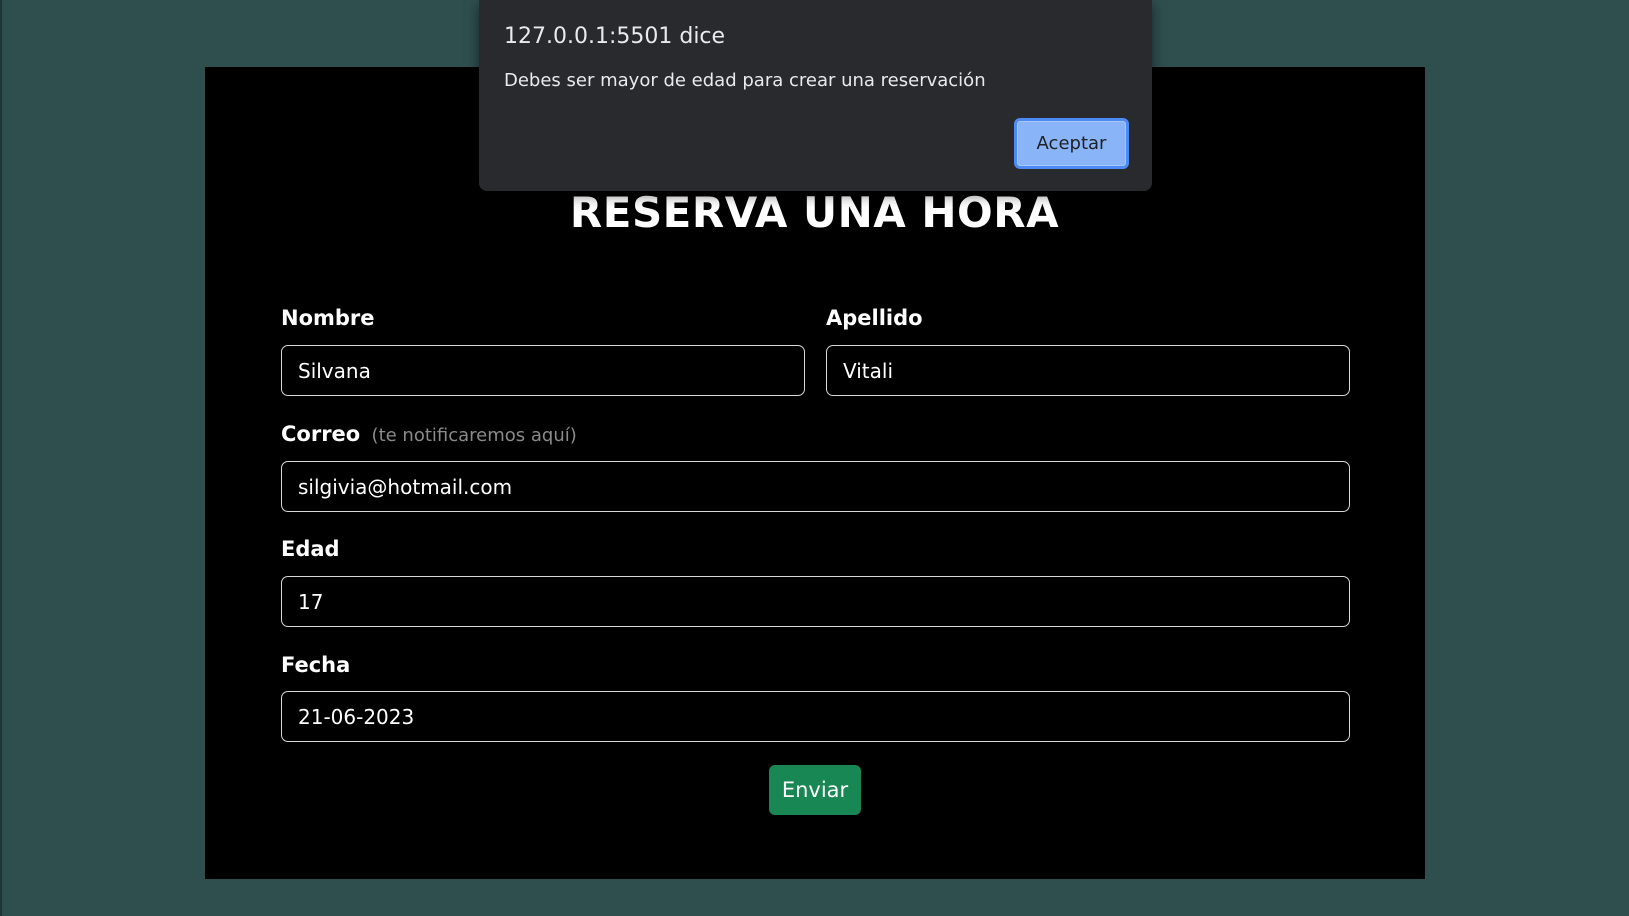 This screenshot has height=916, width=1629. What do you see at coordinates (815, 790) in the screenshot?
I see `submit-button: Enviar` at bounding box center [815, 790].